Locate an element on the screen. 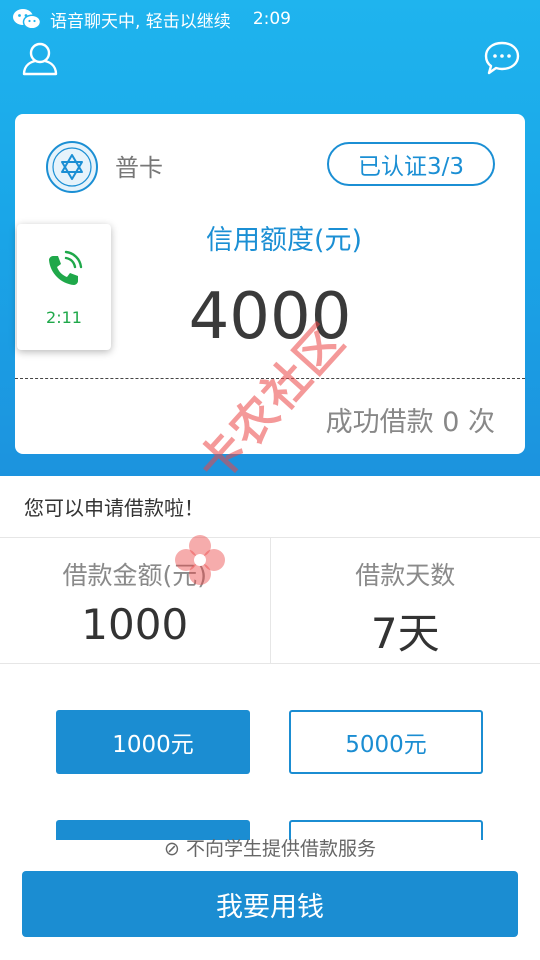  loan-days-value: 7天 is located at coordinates (405, 633).